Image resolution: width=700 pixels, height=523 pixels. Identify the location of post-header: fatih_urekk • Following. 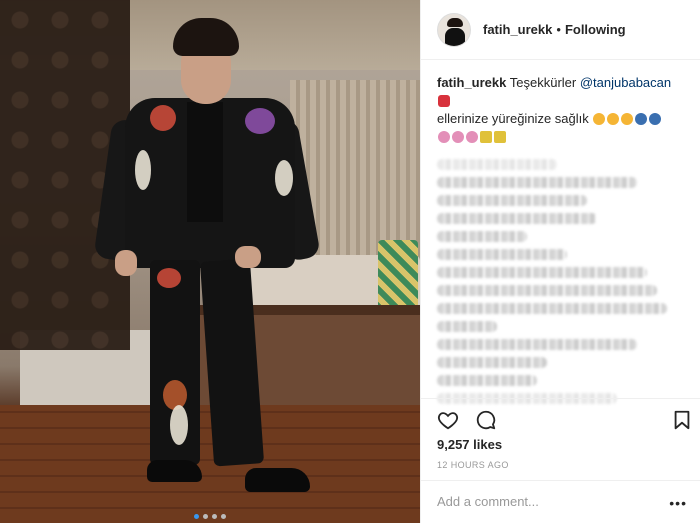
(560, 30).